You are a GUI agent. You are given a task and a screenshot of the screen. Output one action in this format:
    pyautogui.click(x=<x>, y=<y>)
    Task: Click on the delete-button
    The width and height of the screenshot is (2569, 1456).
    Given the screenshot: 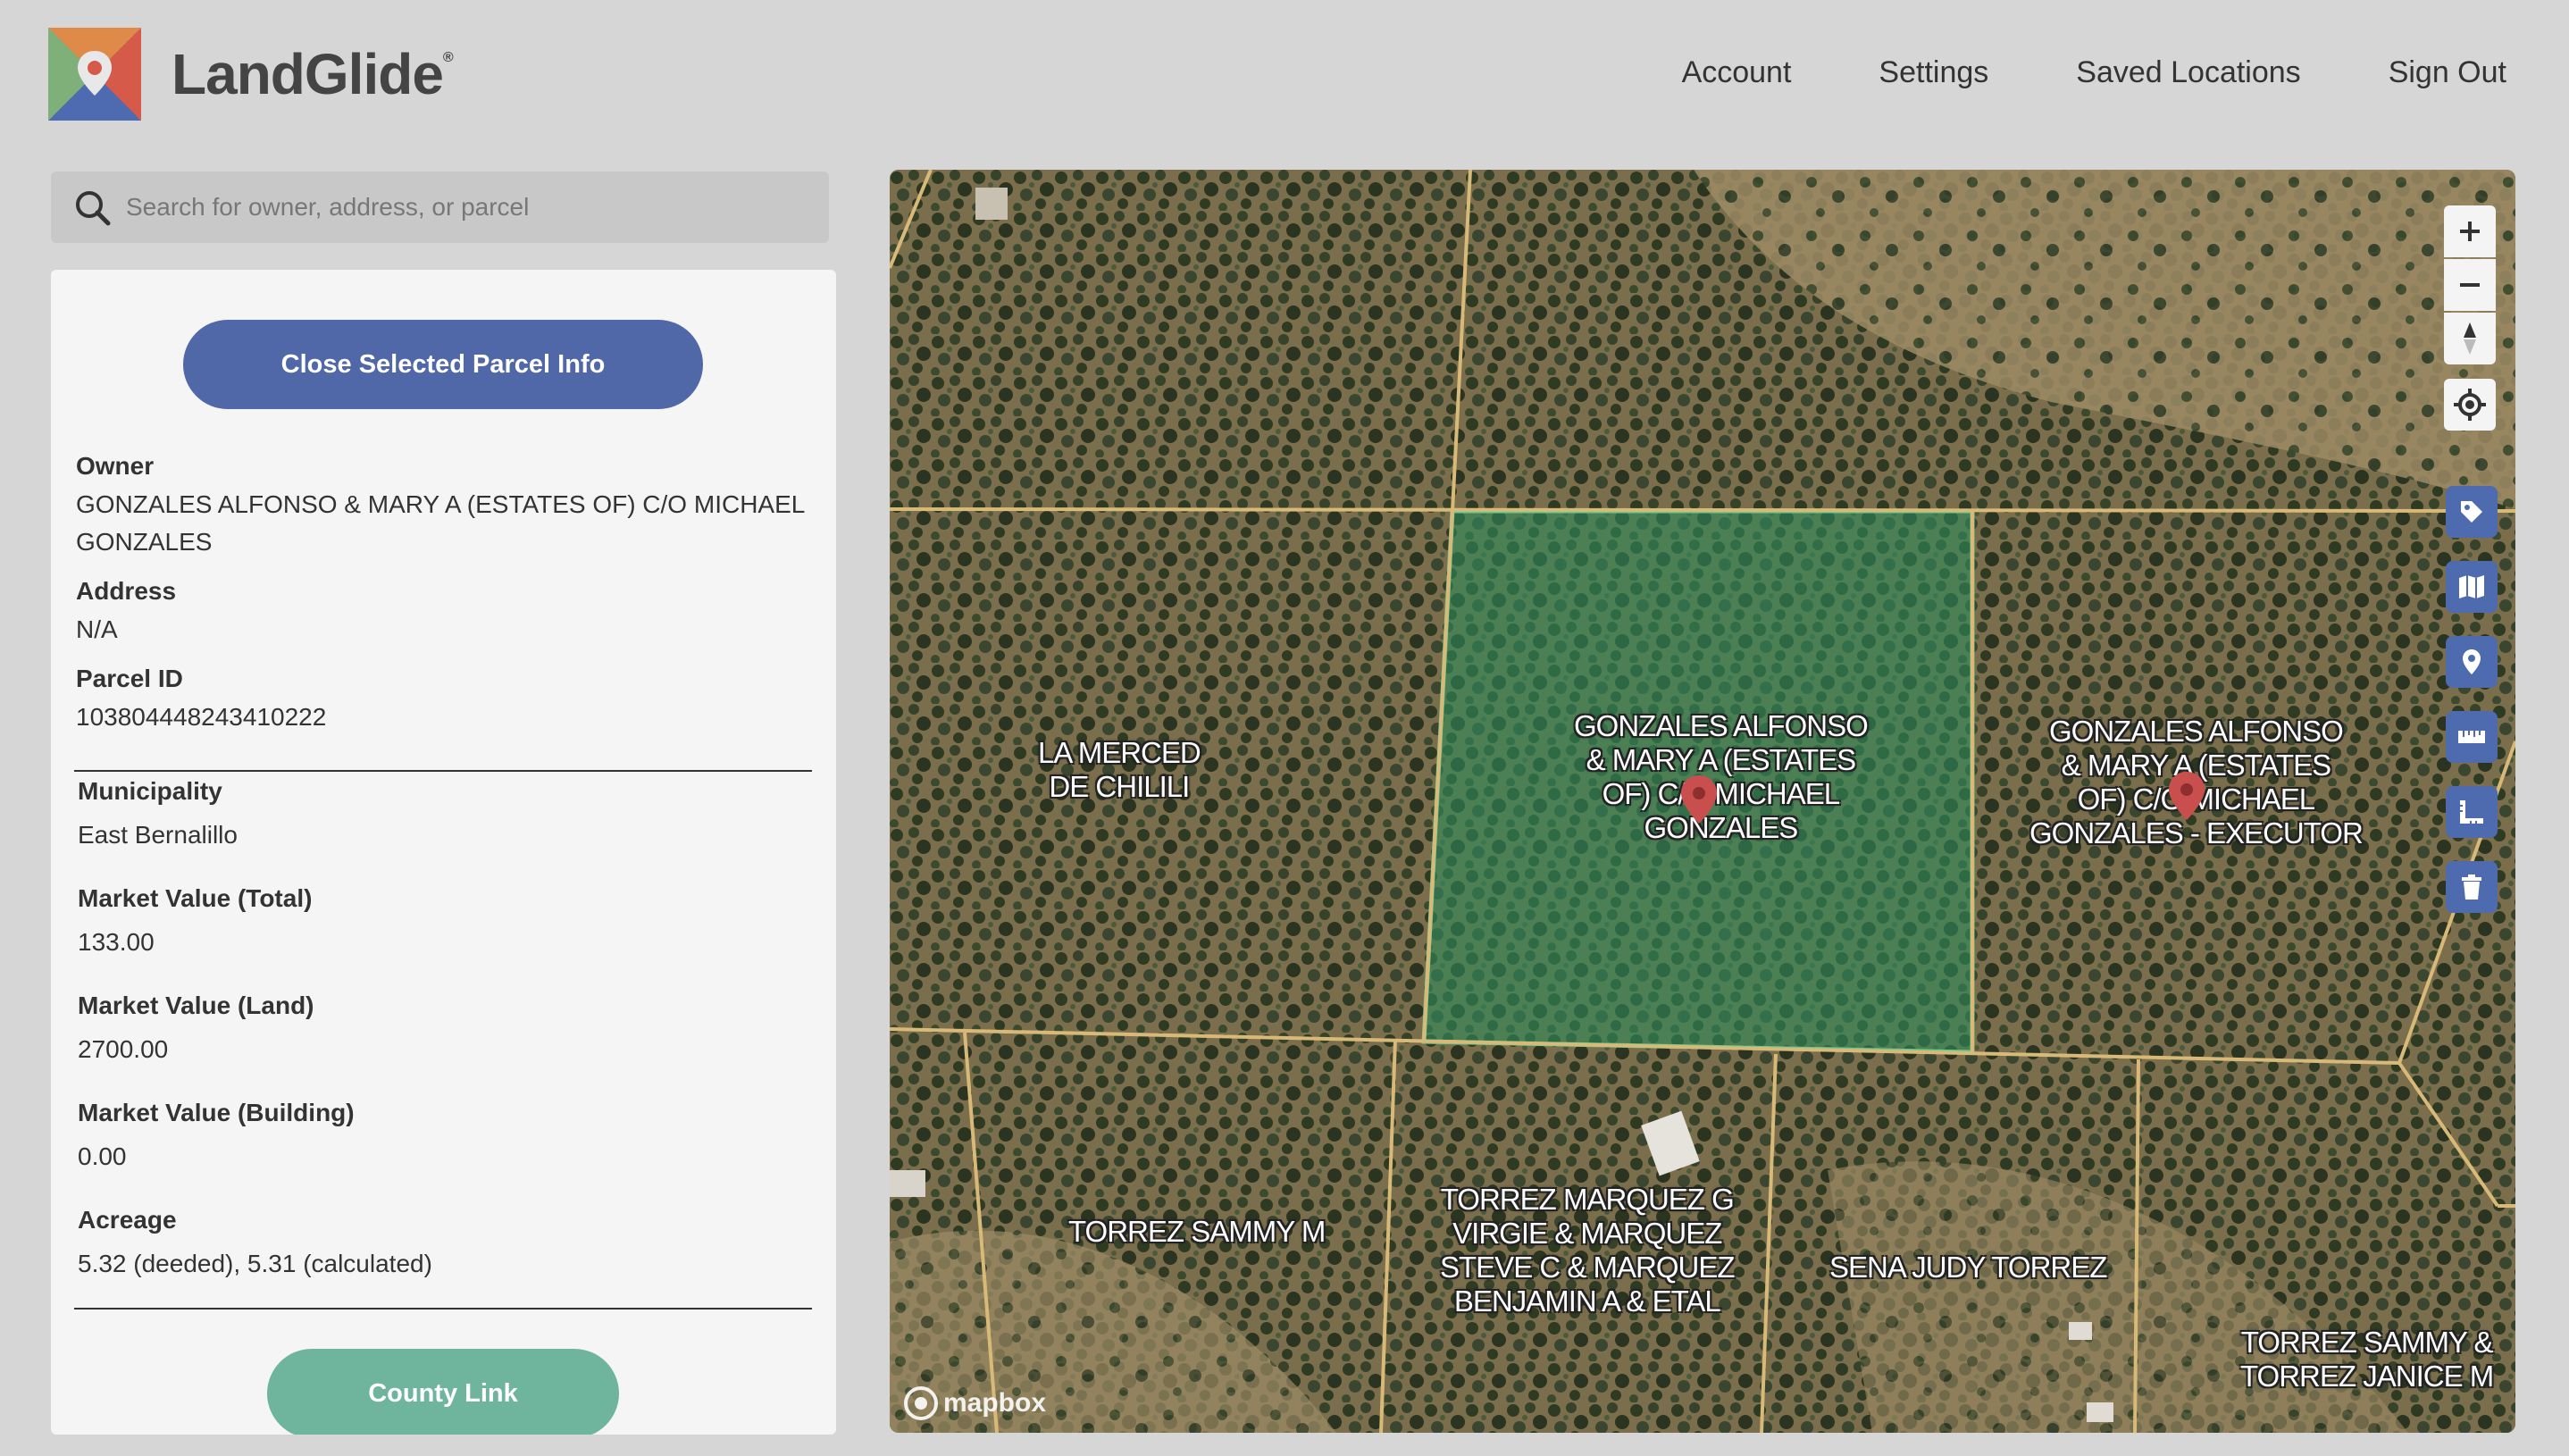 What is the action you would take?
    pyautogui.click(x=2472, y=887)
    